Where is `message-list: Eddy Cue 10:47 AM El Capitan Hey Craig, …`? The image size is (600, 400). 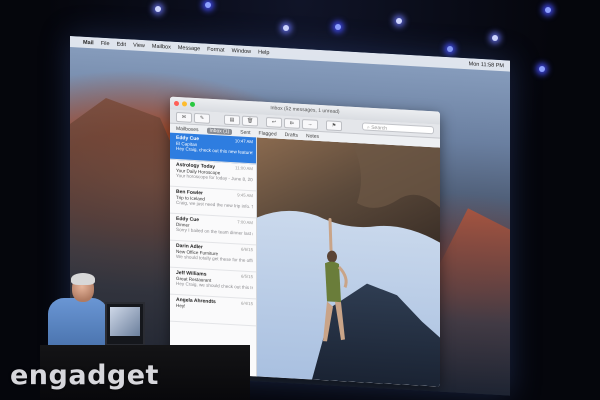
message-list: Eddy Cue 10:47 AM El Capitan Hey Craig, … is located at coordinates (213, 254).